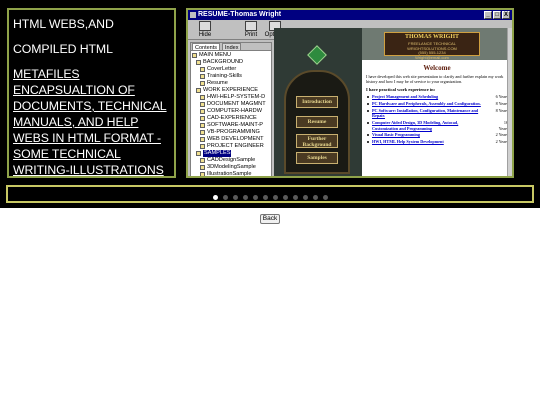 This screenshot has height=405, width=540. Describe the element at coordinates (501, 96) in the screenshot. I see `experience-years: 6 Years` at that location.